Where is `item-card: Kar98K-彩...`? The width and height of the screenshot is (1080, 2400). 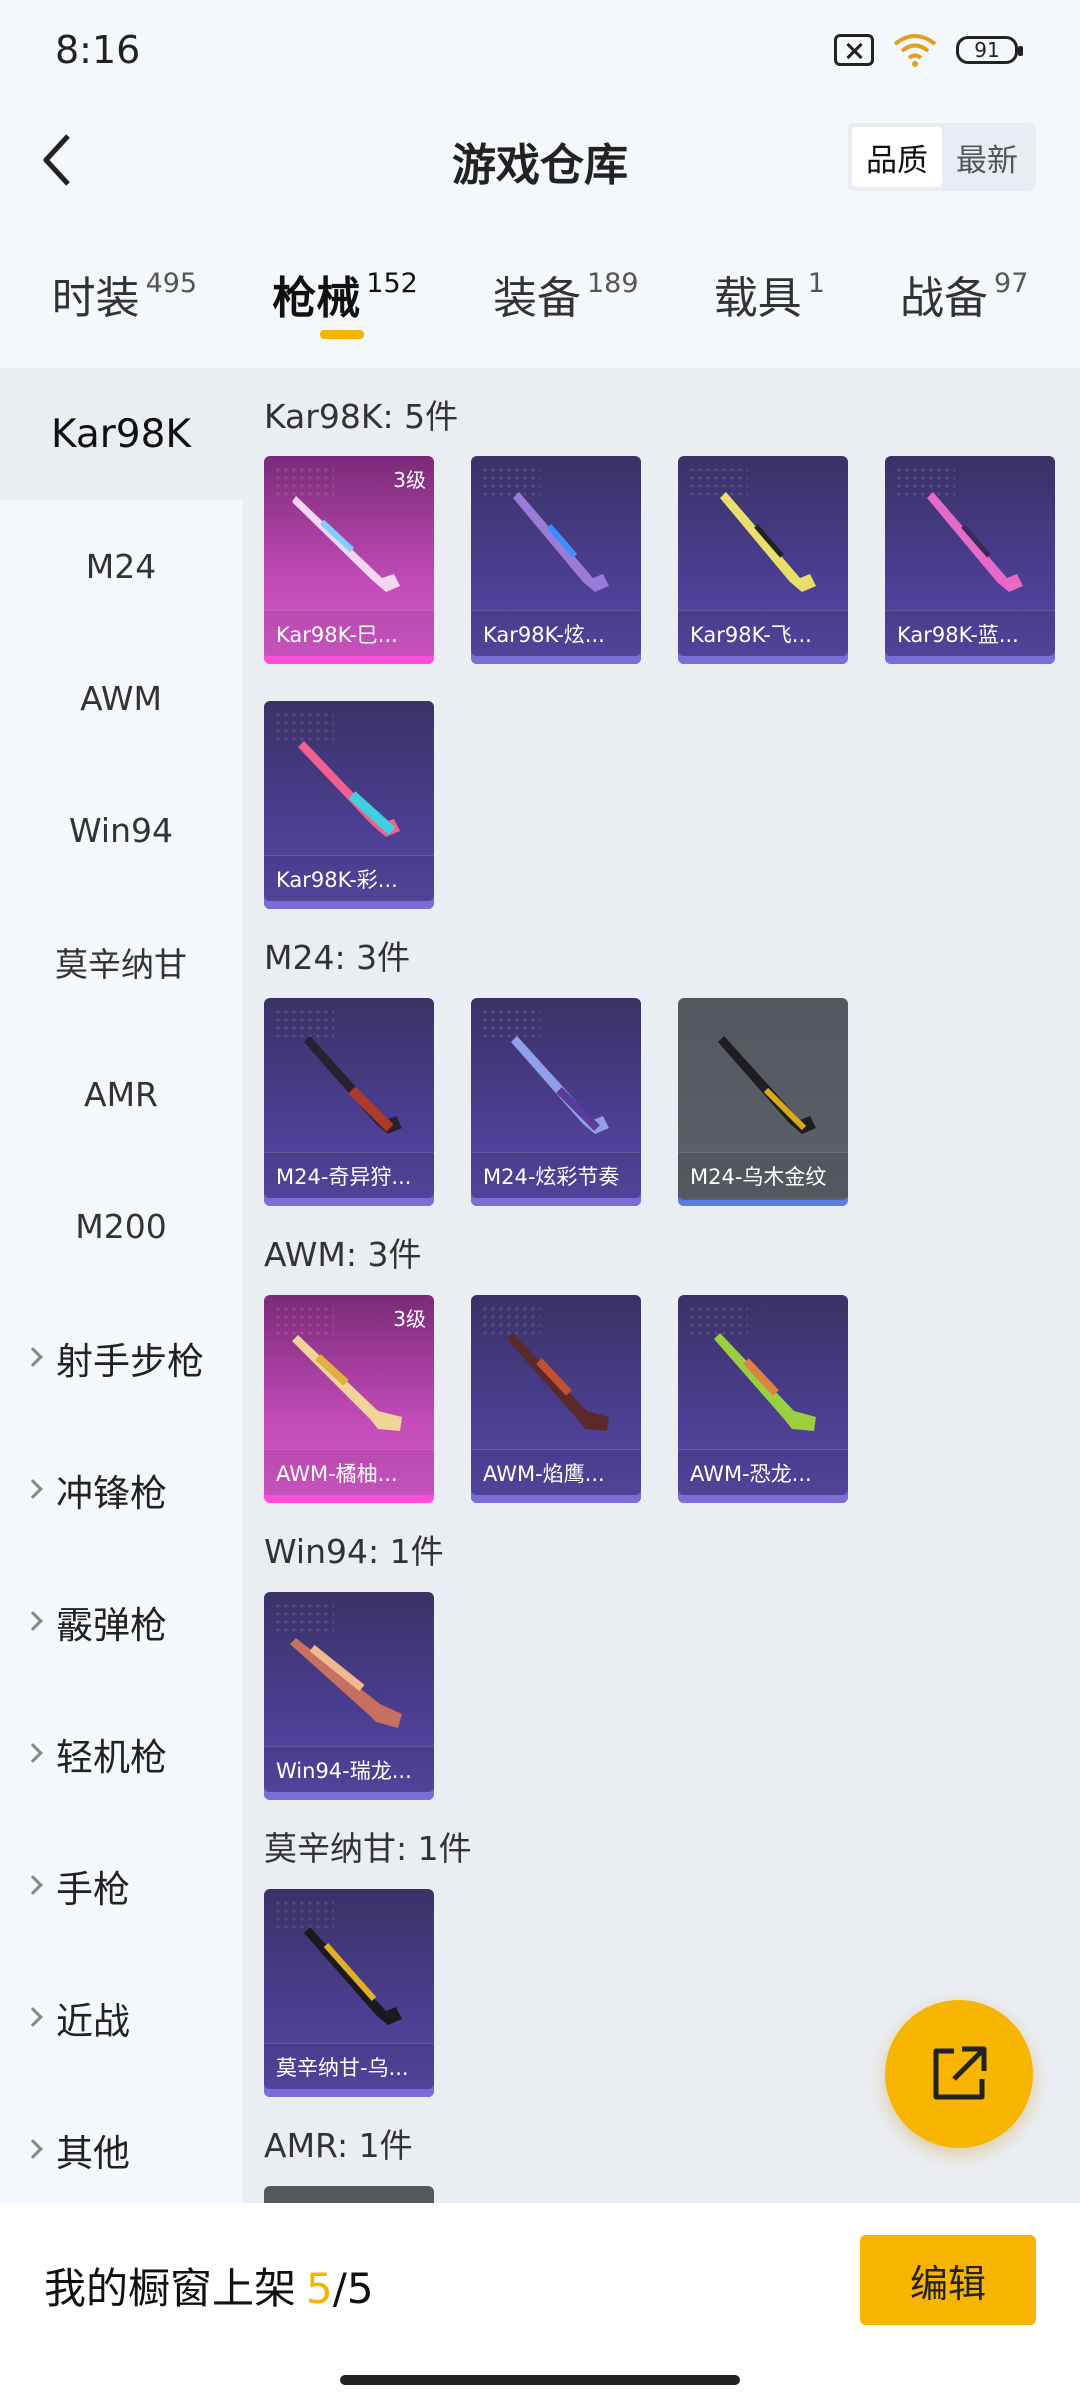
item-card: Kar98K-彩... is located at coordinates (349, 805).